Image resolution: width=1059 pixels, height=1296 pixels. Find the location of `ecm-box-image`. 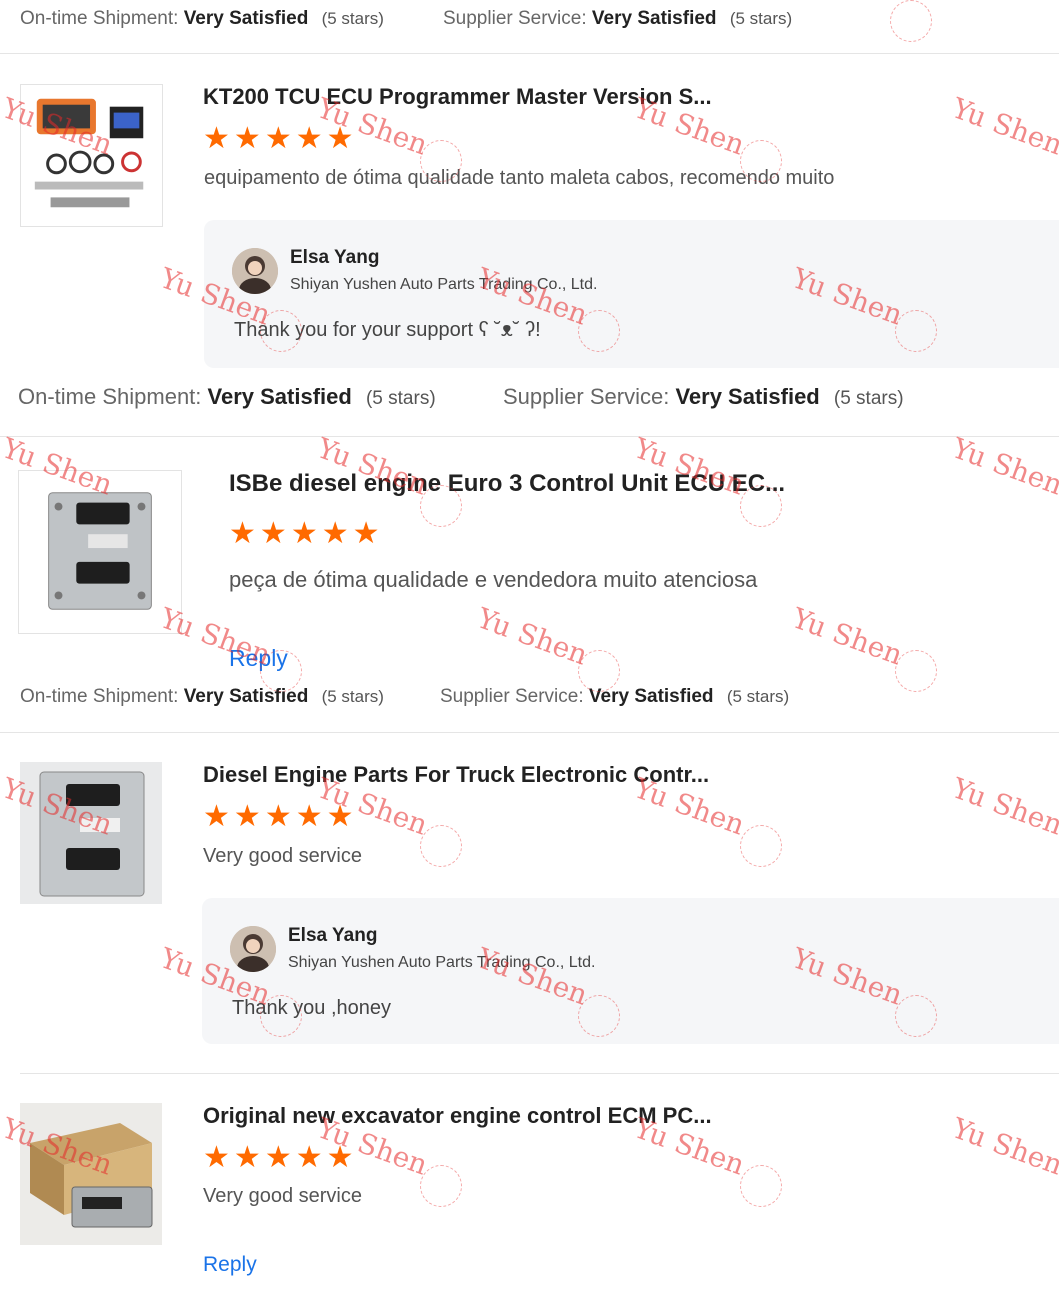

ecm-box-image is located at coordinates (91, 1174).